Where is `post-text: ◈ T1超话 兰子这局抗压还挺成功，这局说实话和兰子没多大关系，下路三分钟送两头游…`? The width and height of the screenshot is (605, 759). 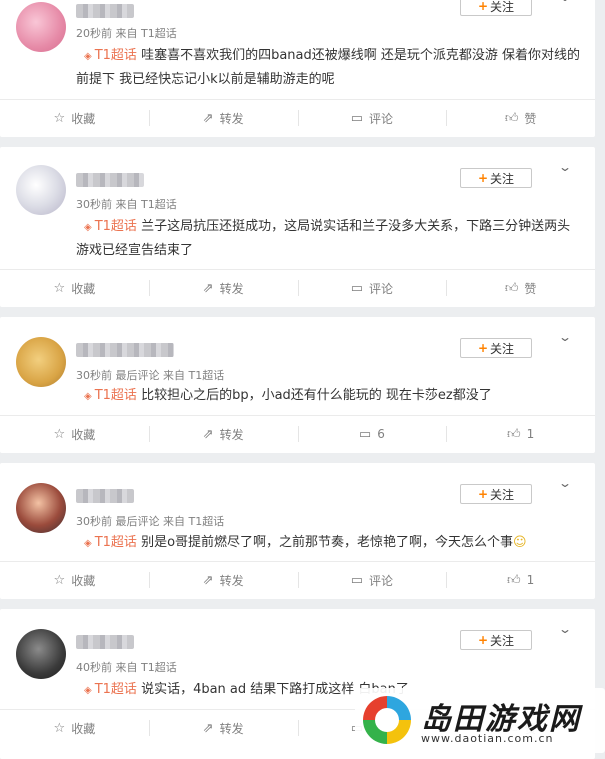 post-text: ◈ T1超话 兰子这局抗压还挺成功，这局说实话和兰子没多大关系，下路三分钟送两头游… is located at coordinates (329, 238).